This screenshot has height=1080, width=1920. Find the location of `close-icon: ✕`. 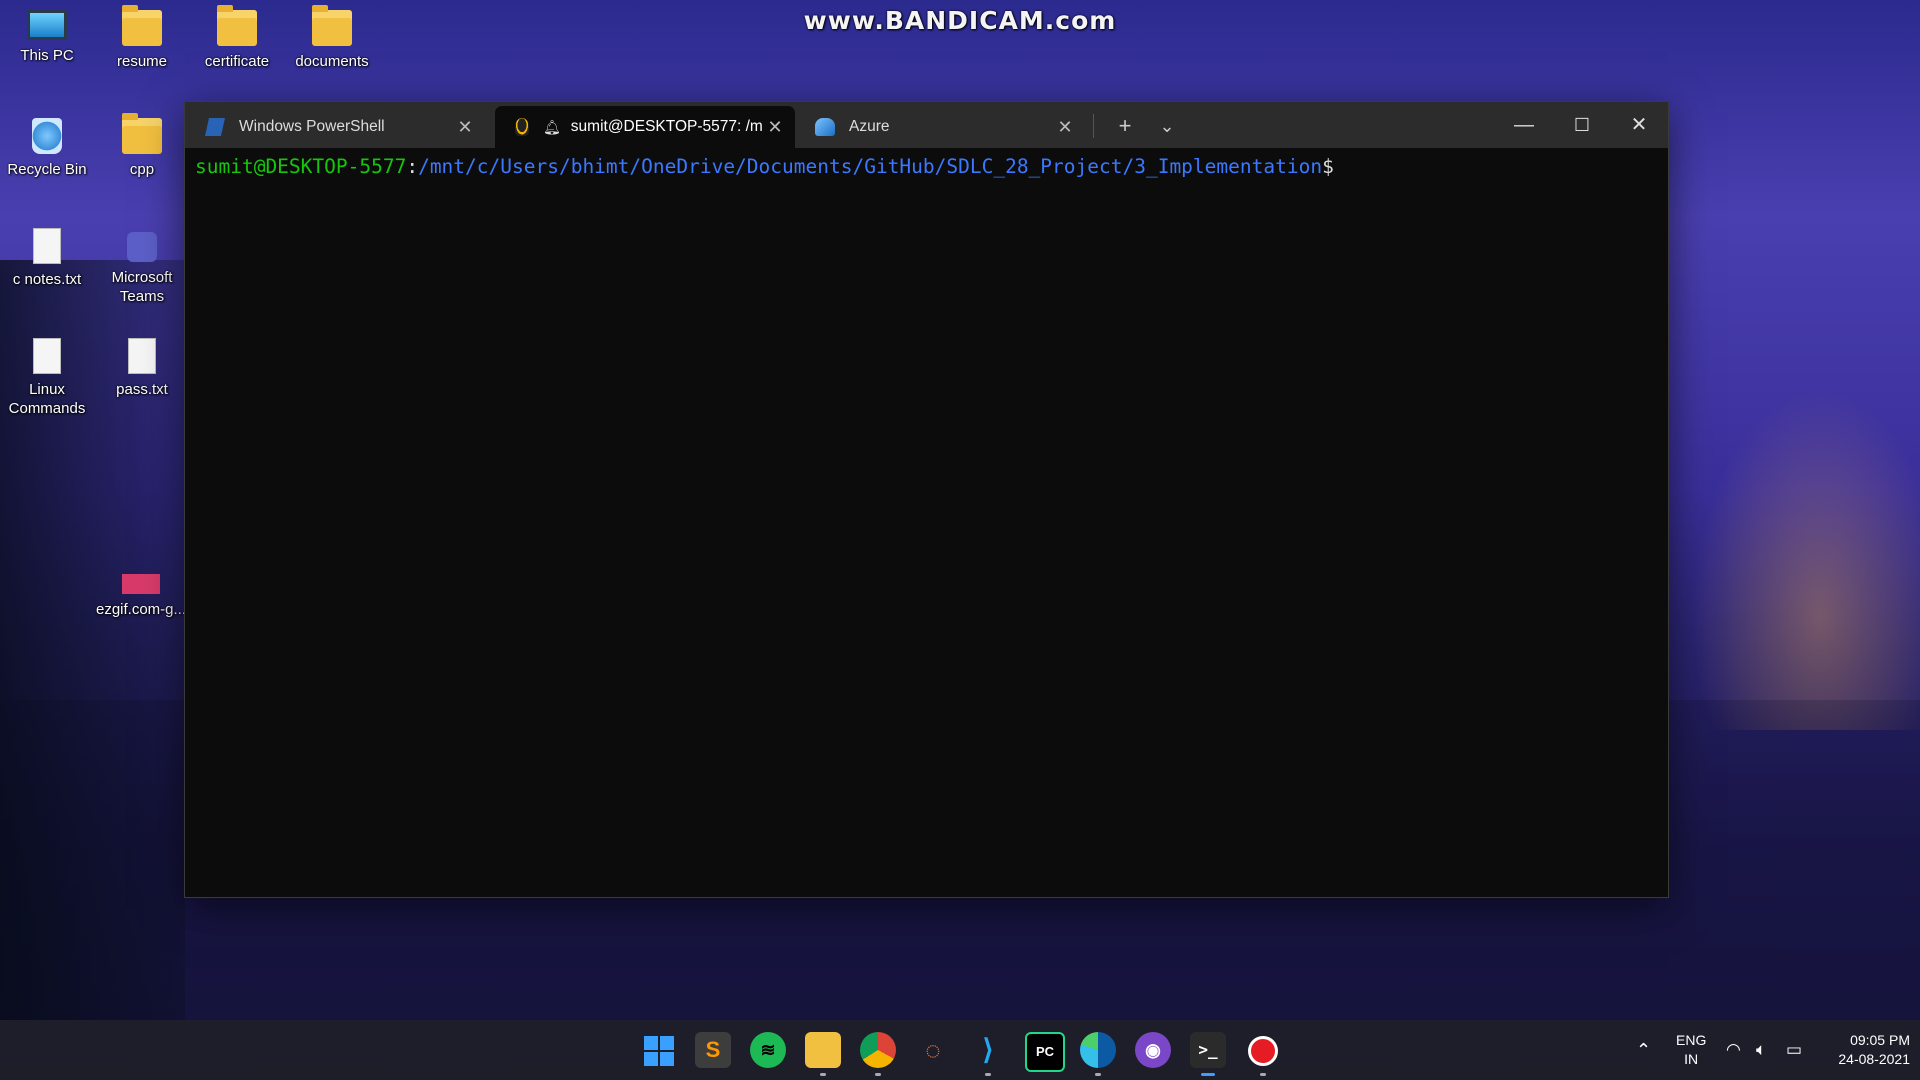

close-icon: ✕ is located at coordinates (1639, 125).